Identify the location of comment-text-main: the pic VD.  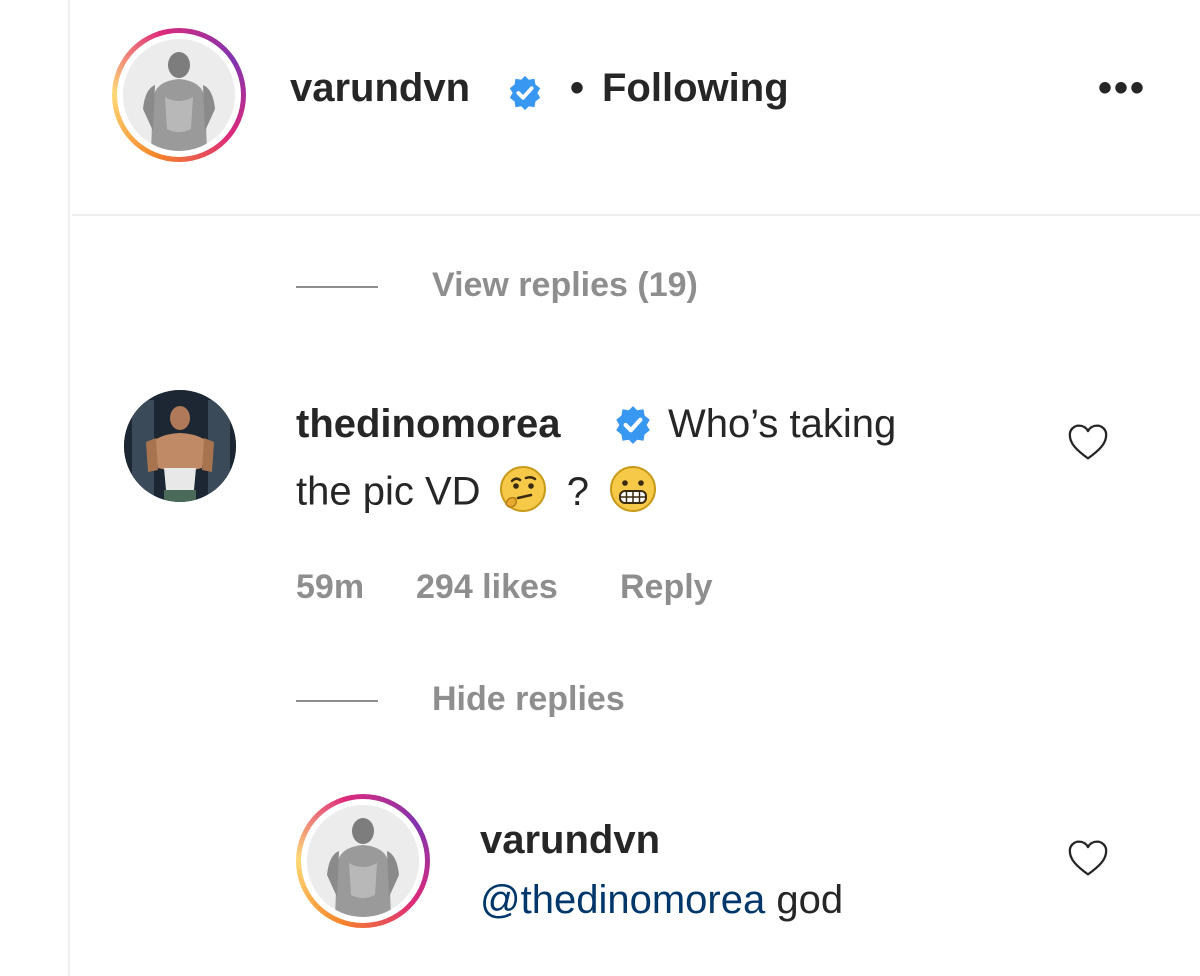
(388, 491).